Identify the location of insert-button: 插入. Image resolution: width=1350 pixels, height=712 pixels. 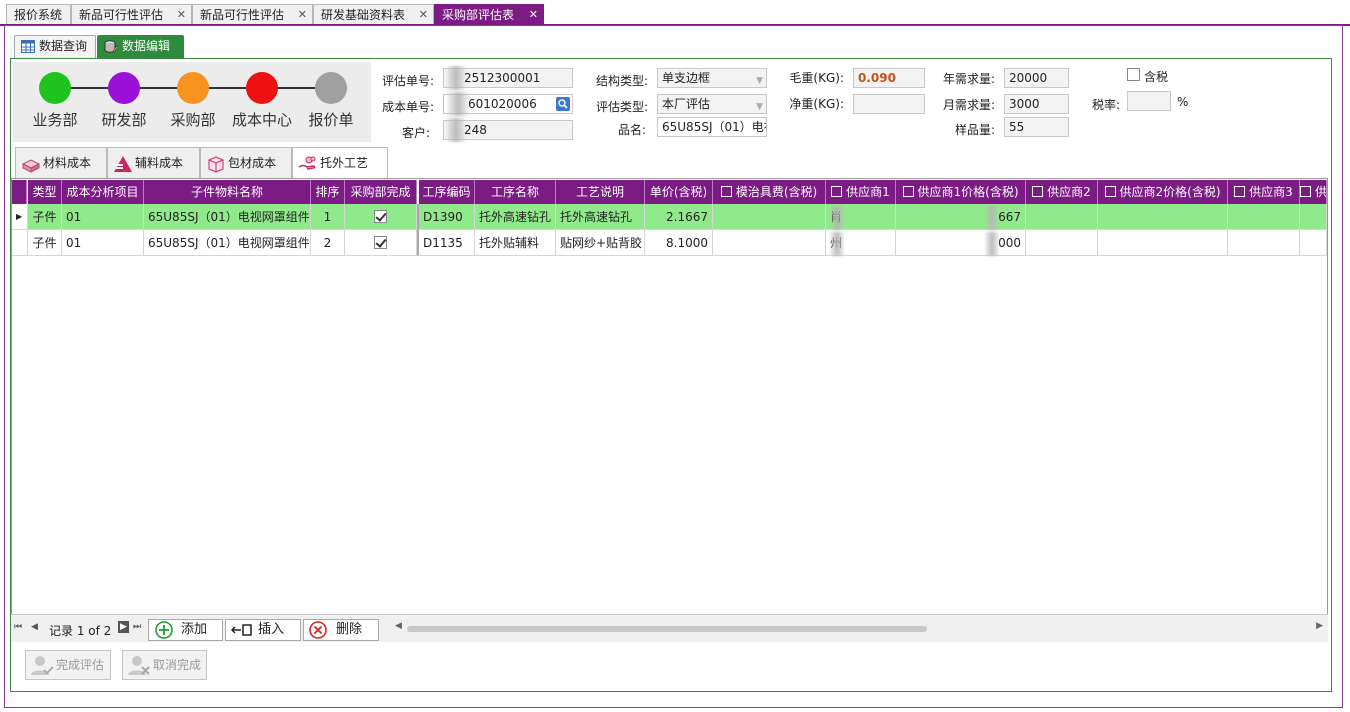
(263, 630).